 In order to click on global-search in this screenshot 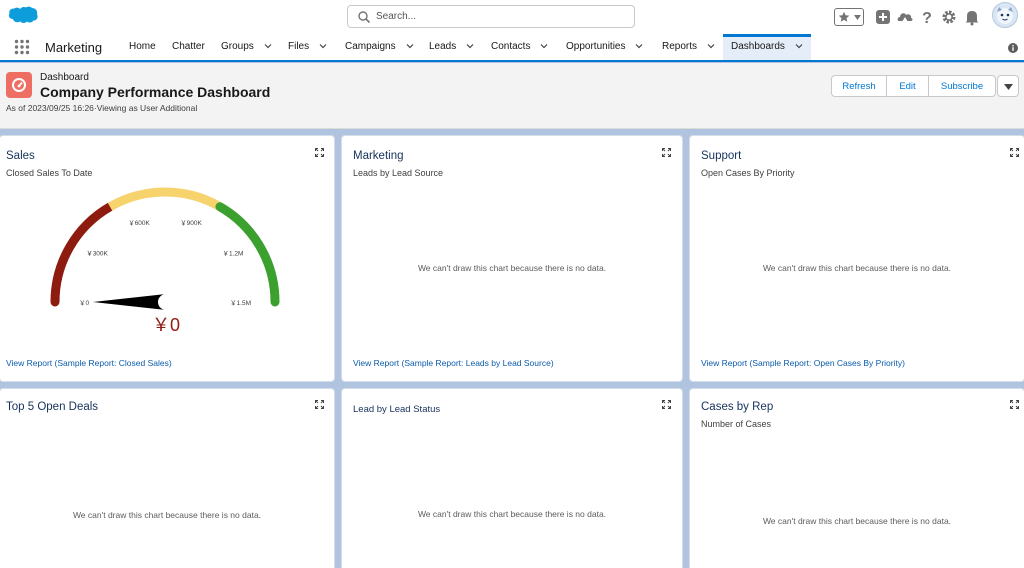, I will do `click(491, 16)`.